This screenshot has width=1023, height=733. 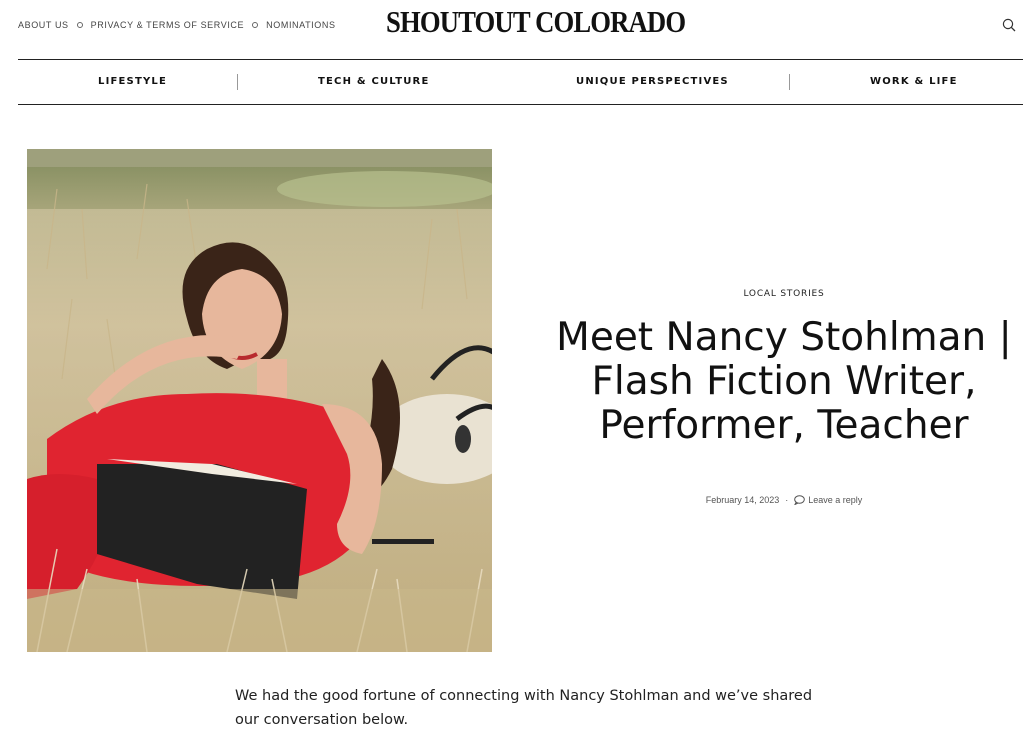 I want to click on nav-work-life: WORK & LIFE, so click(x=914, y=82).